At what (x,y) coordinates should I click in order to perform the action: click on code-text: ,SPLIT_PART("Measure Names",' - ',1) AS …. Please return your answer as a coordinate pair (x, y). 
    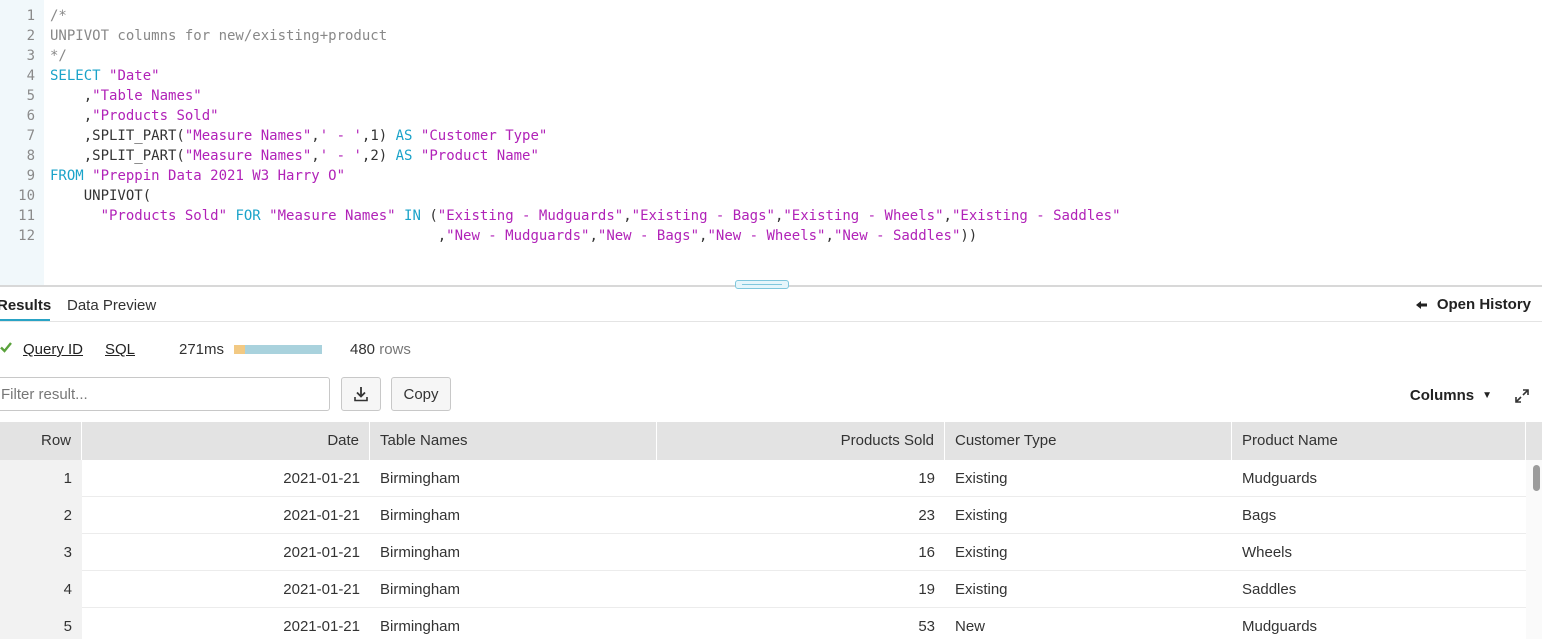
    Looking at the image, I should click on (299, 136).